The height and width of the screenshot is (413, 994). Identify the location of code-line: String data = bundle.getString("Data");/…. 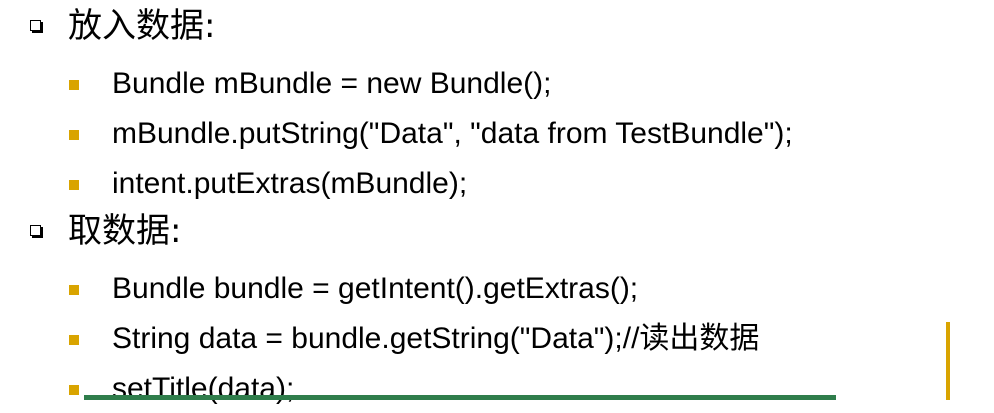
(436, 338).